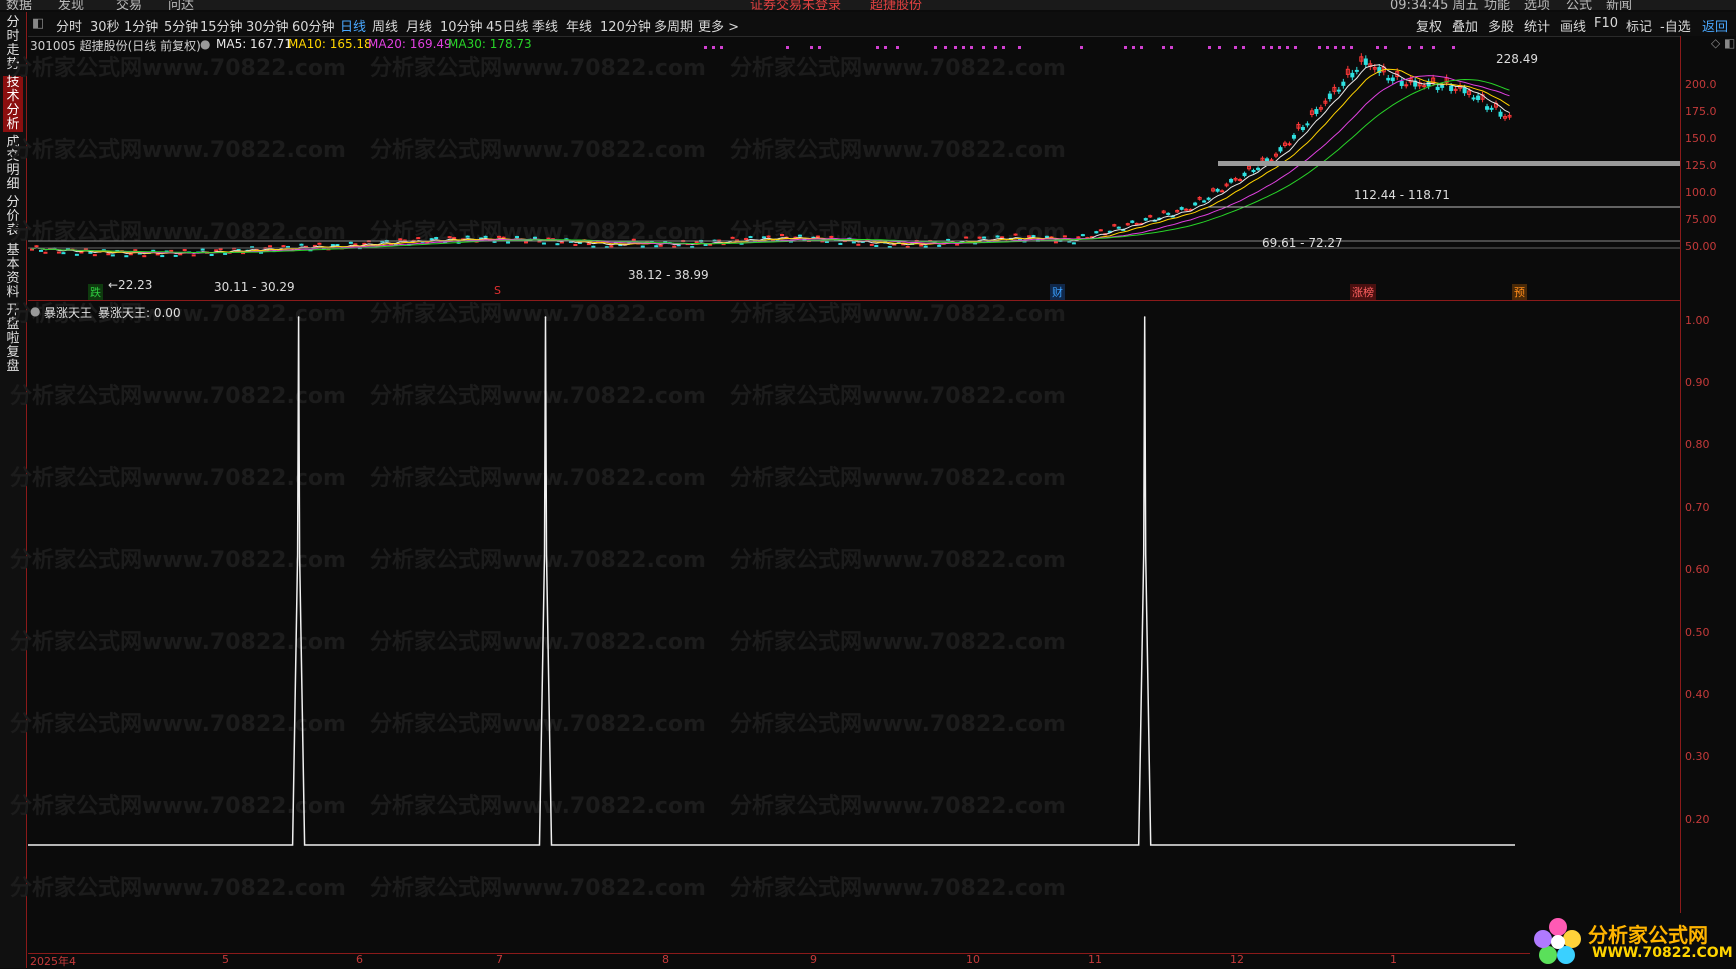 The width and height of the screenshot is (1736, 969). Describe the element at coordinates (13, 164) in the screenshot. I see `tab-trade-detail: 成交明细` at that location.